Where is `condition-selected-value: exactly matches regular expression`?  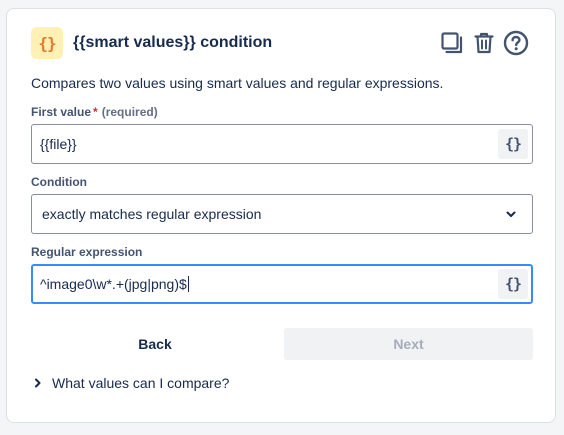
condition-selected-value: exactly matches regular expression is located at coordinates (264, 214).